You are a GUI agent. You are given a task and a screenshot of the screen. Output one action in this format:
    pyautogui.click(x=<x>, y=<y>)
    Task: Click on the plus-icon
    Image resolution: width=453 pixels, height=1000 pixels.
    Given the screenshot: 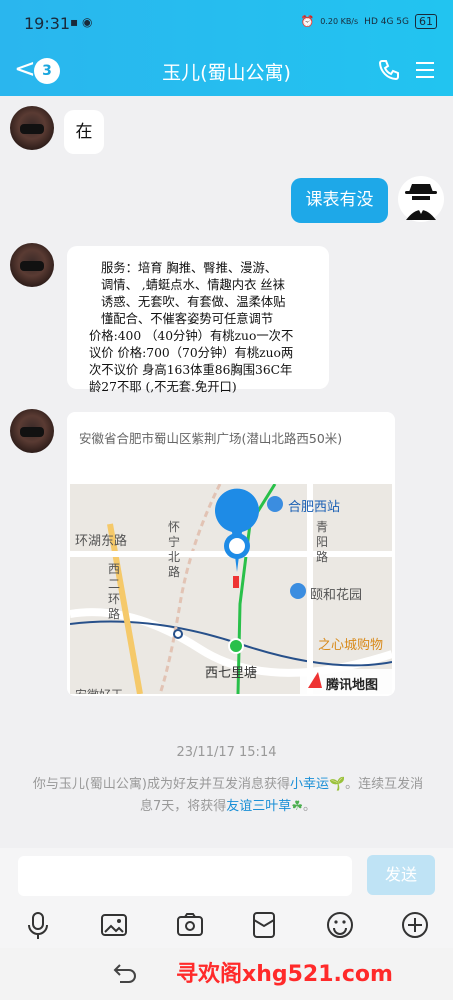 What is the action you would take?
    pyautogui.click(x=415, y=925)
    